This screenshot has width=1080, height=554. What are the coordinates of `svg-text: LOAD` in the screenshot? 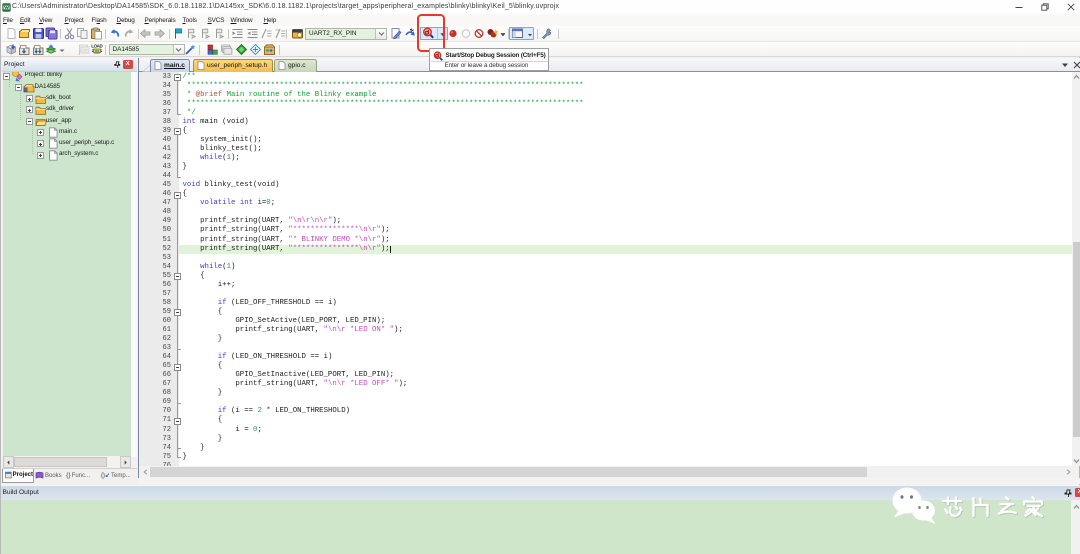 It's located at (96, 45).